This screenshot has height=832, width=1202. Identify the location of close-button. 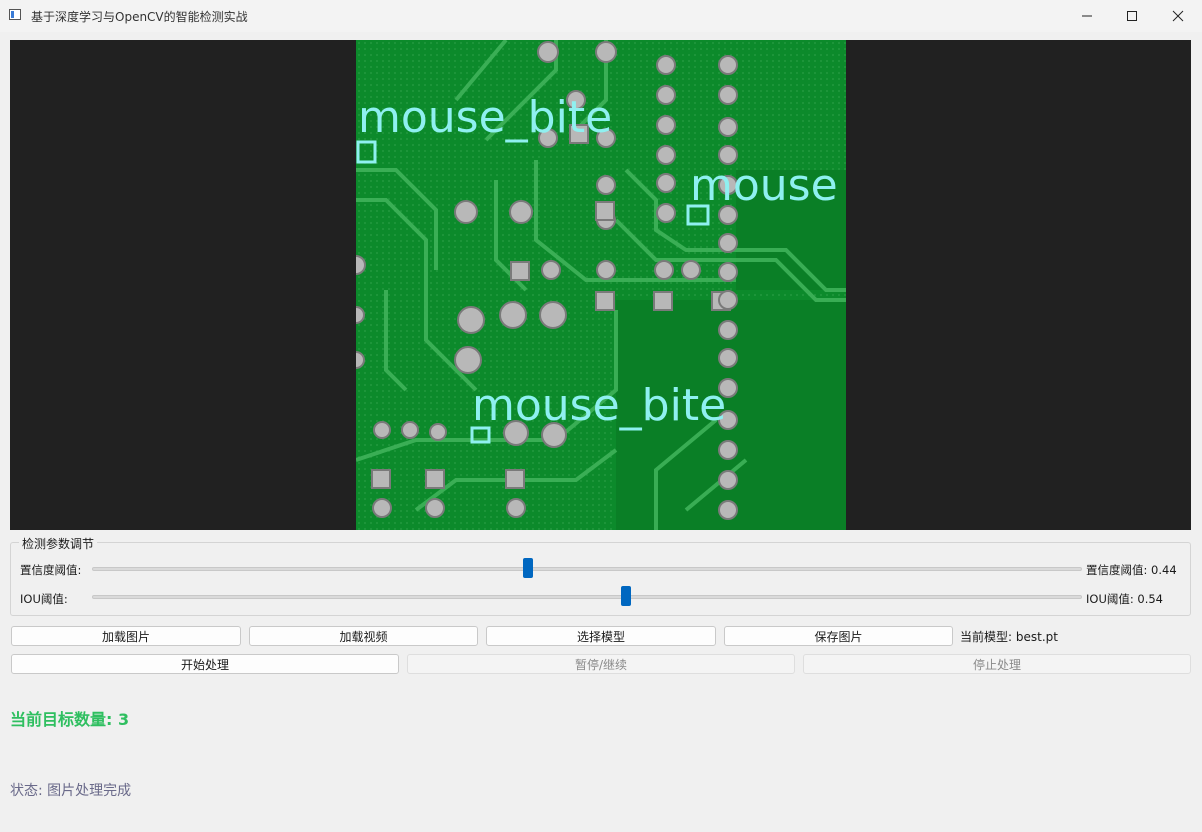
(1178, 16).